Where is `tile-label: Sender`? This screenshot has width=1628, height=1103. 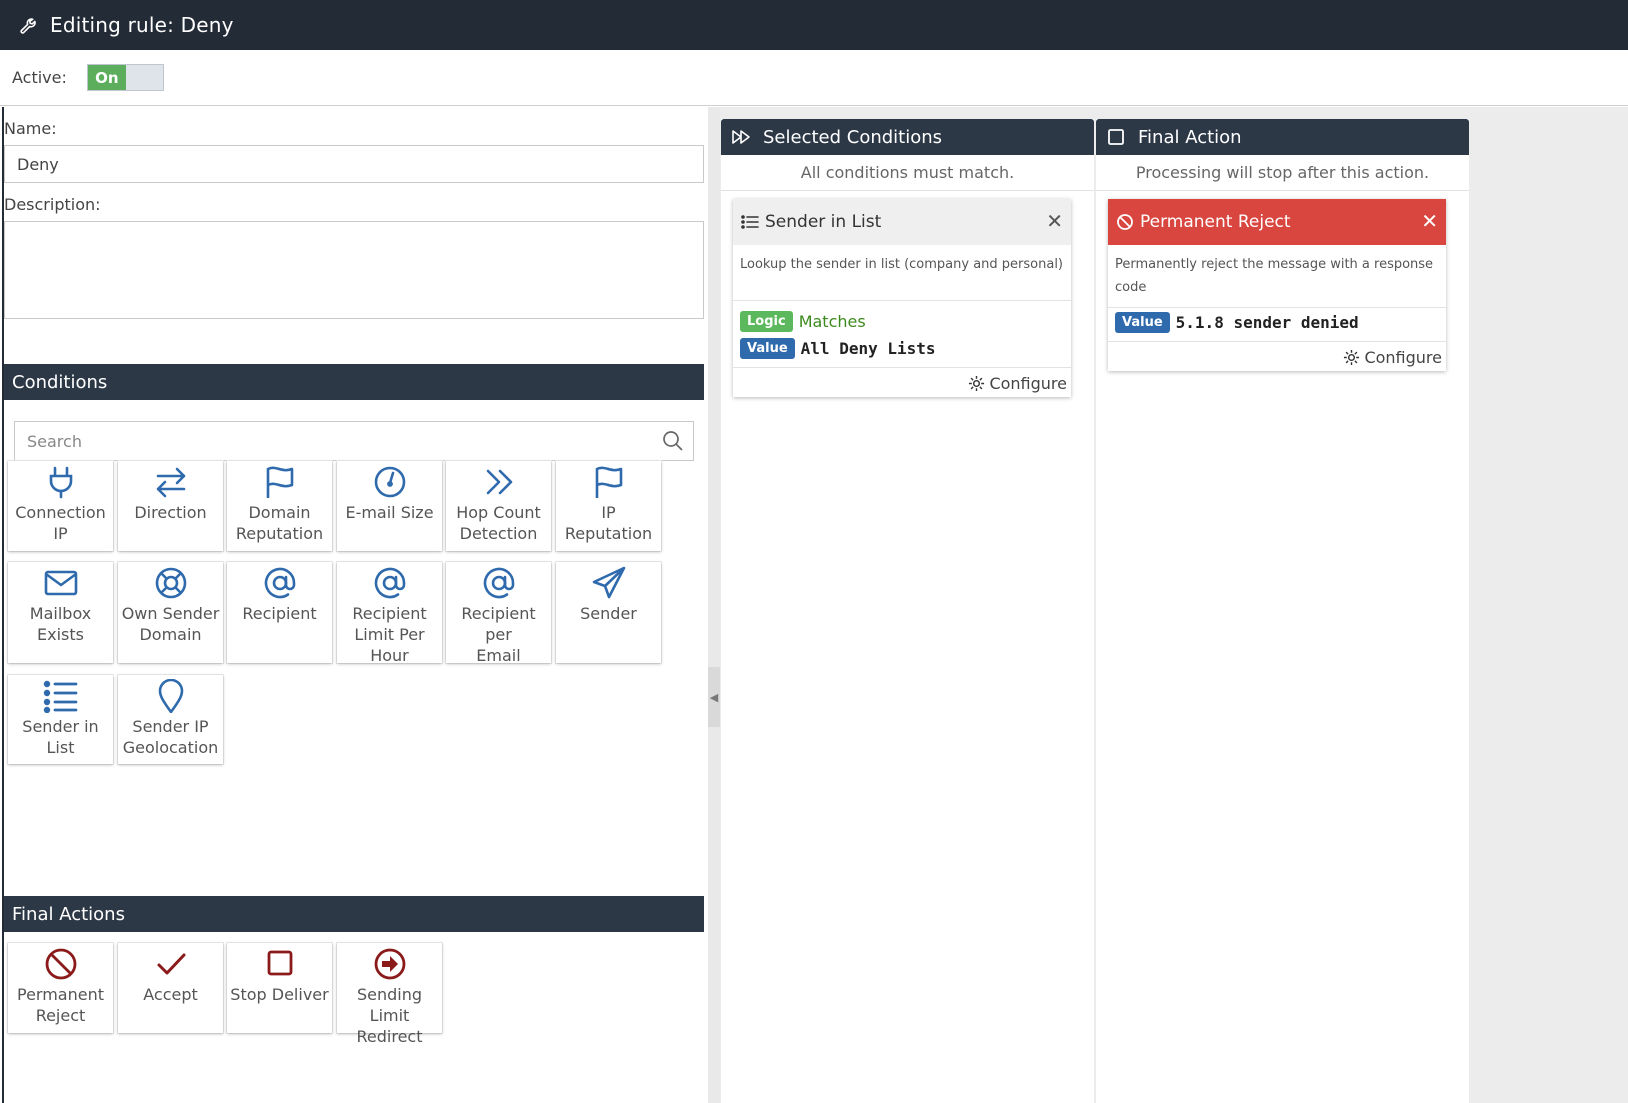 tile-label: Sender is located at coordinates (608, 613).